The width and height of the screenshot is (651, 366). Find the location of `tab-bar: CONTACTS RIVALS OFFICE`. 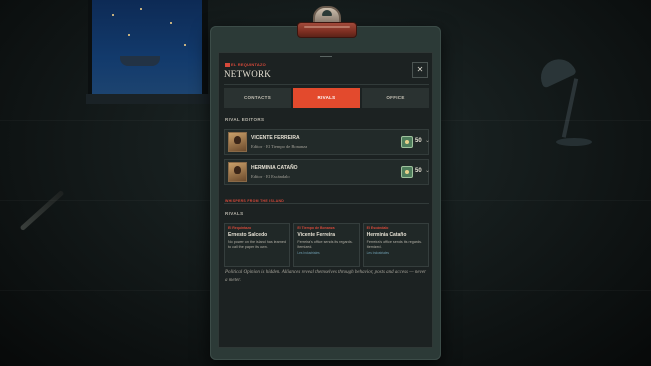

tab-bar: CONTACTS RIVALS OFFICE is located at coordinates (326, 98).